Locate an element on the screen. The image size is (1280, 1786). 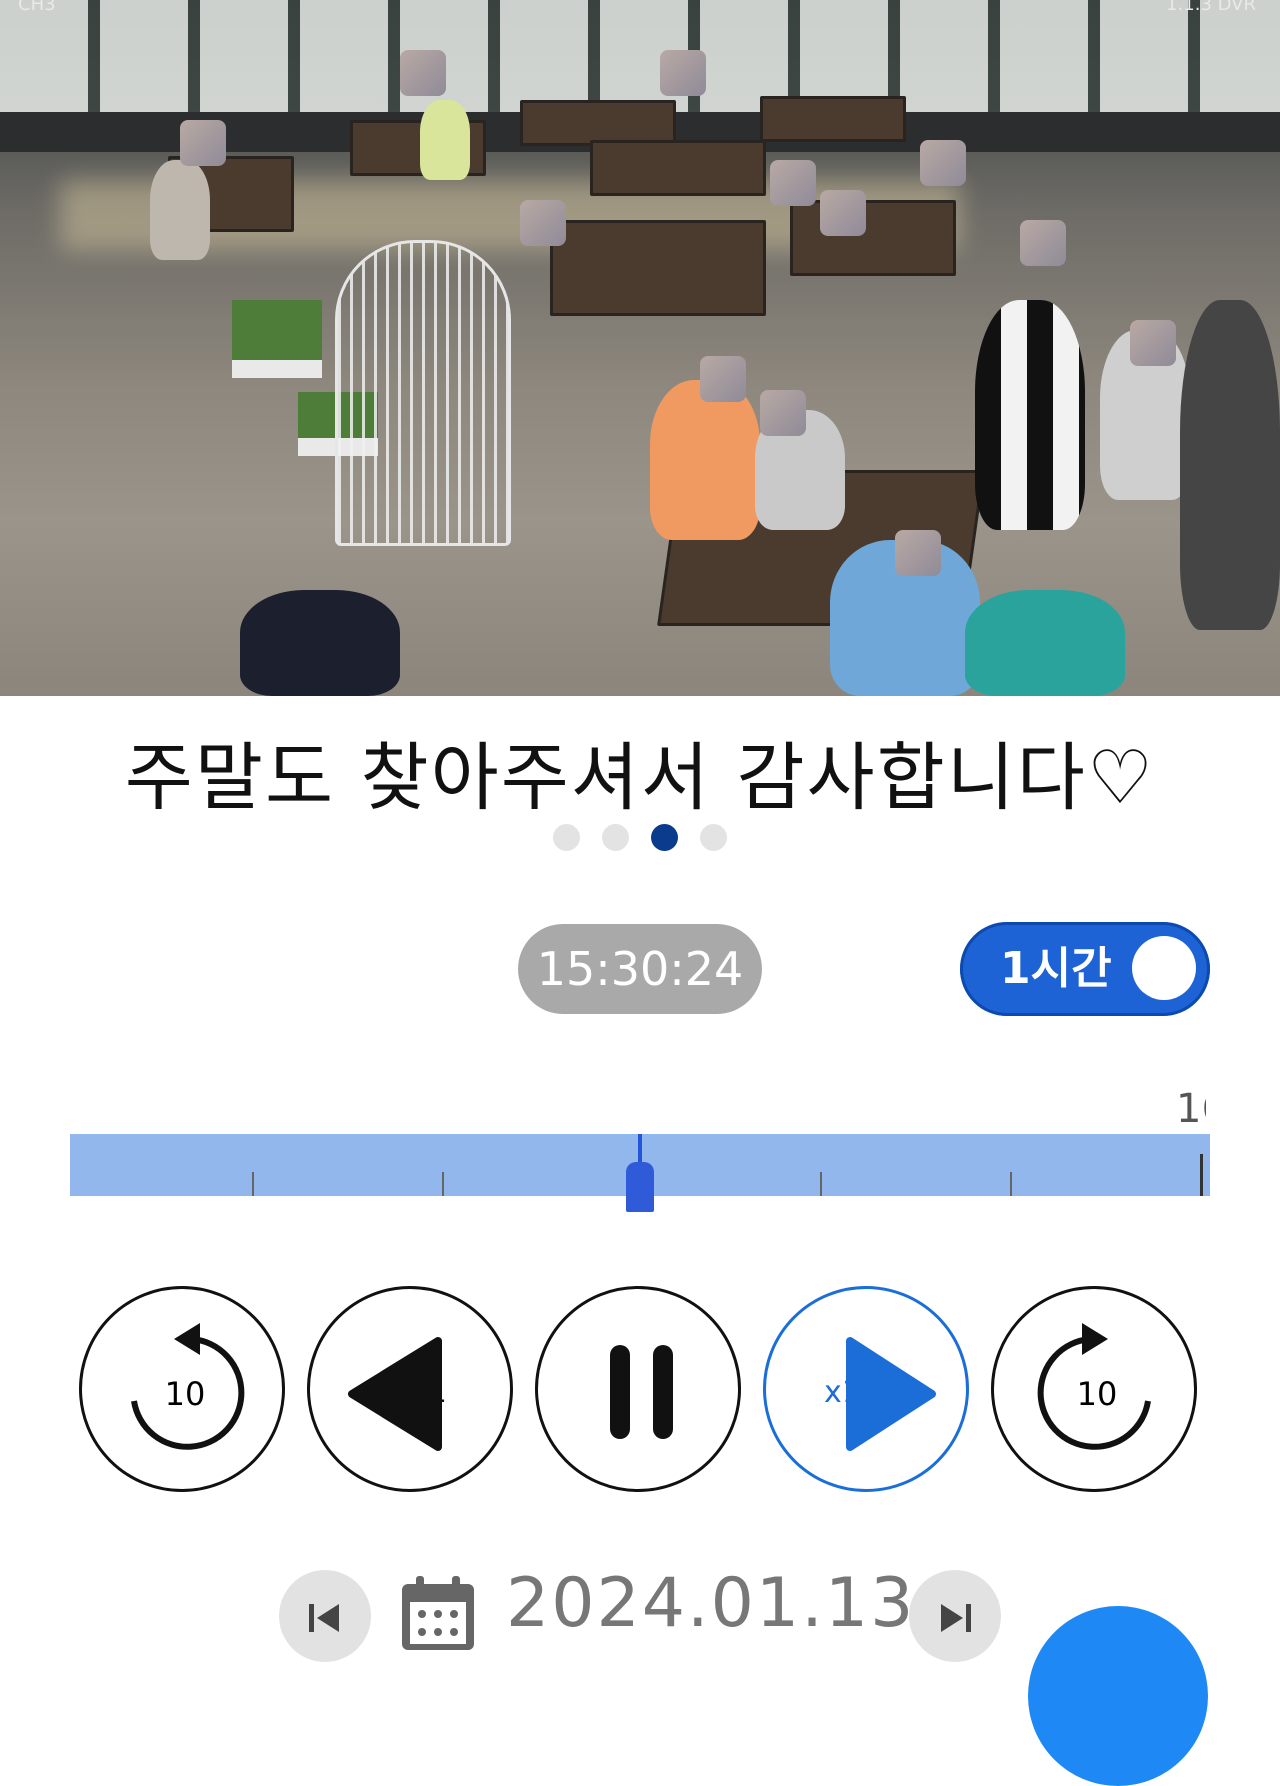
forward-seconds-label: 10 is located at coordinates (1097, 1394).